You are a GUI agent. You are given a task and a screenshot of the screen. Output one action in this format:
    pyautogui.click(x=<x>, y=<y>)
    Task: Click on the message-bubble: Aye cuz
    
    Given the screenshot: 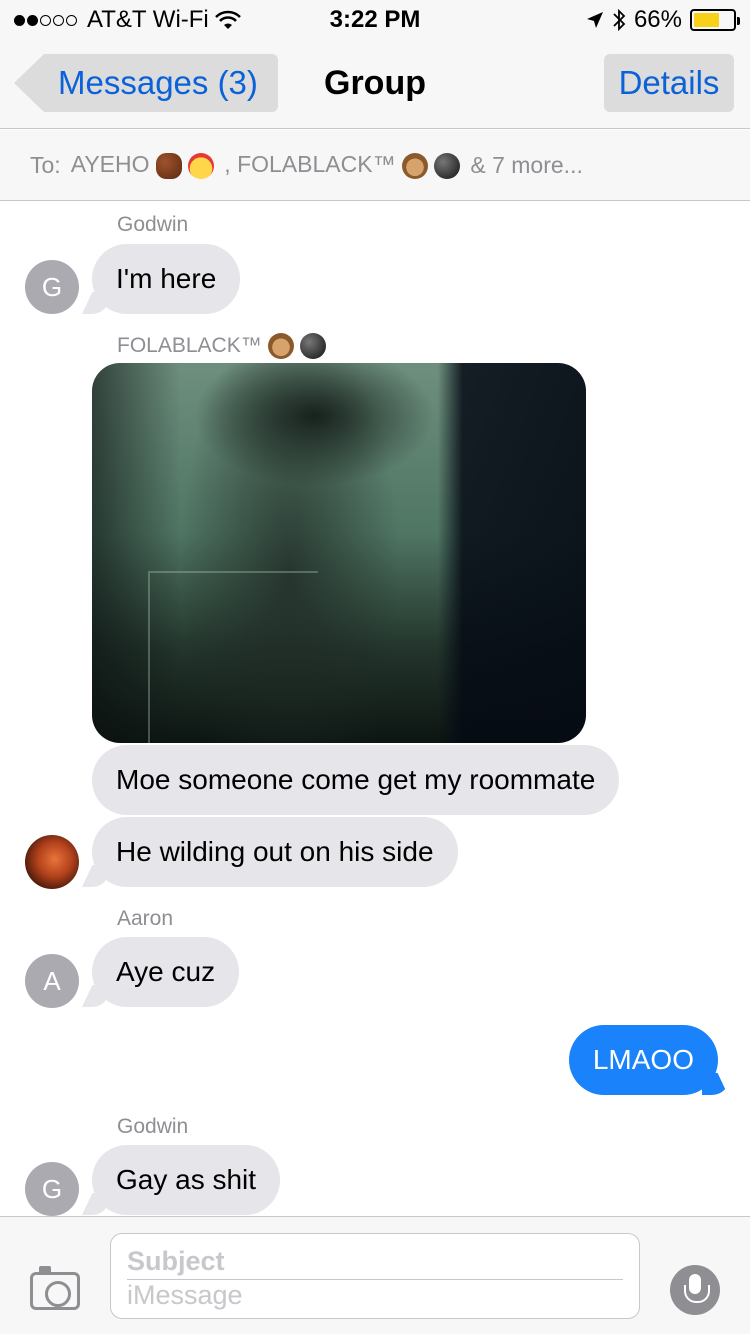 What is the action you would take?
    pyautogui.click(x=166, y=972)
    